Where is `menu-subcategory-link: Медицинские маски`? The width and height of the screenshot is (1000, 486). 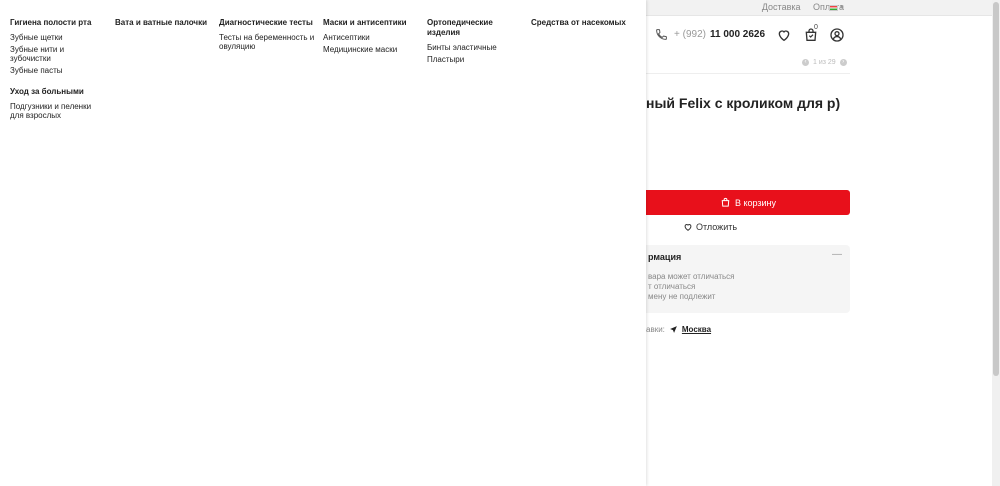 menu-subcategory-link: Медицинские маски is located at coordinates (373, 49).